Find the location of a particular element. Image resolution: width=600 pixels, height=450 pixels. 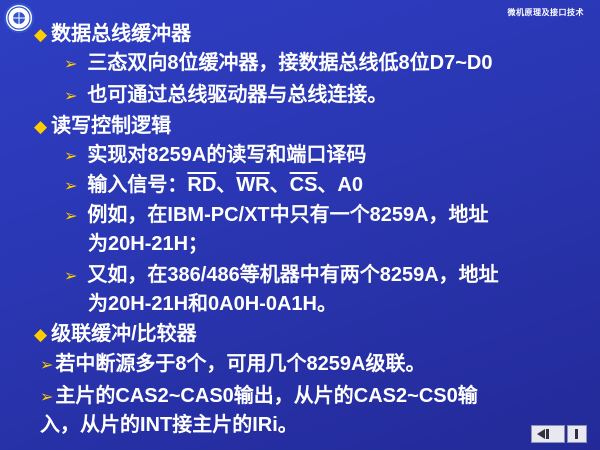

previous-slide-button is located at coordinates (548, 434).